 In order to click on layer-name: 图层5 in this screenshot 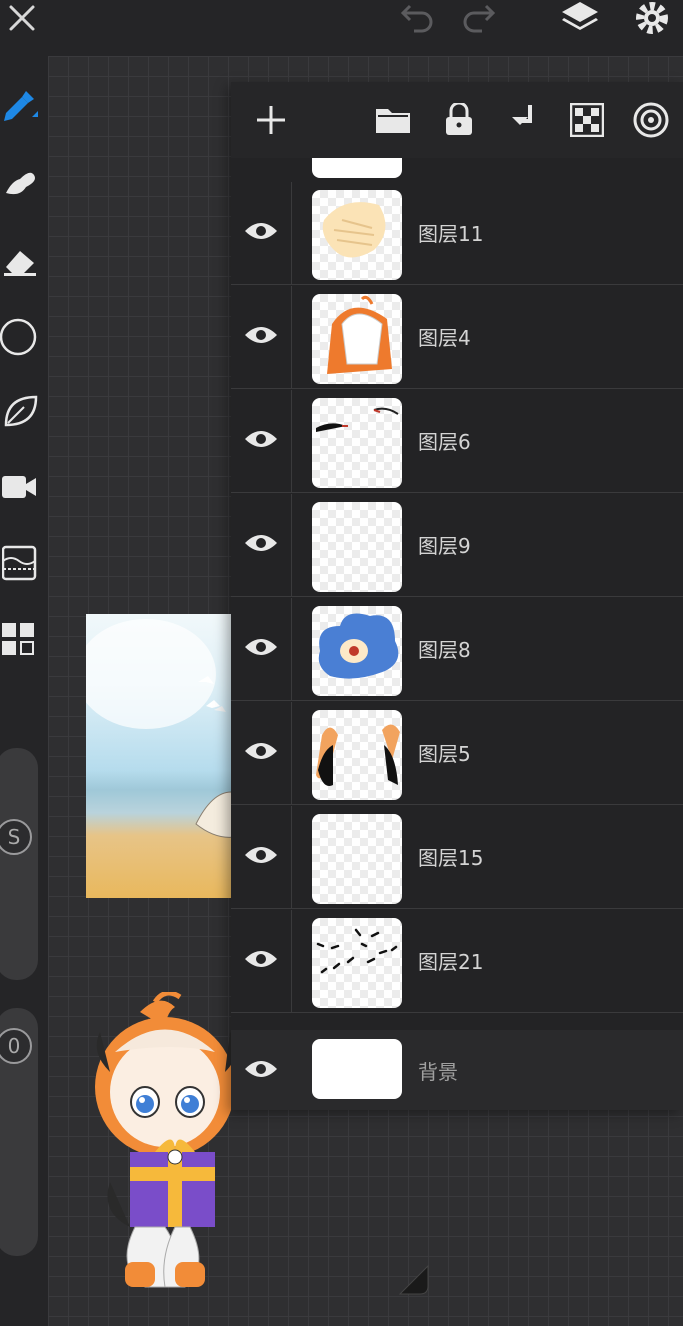, I will do `click(444, 754)`.